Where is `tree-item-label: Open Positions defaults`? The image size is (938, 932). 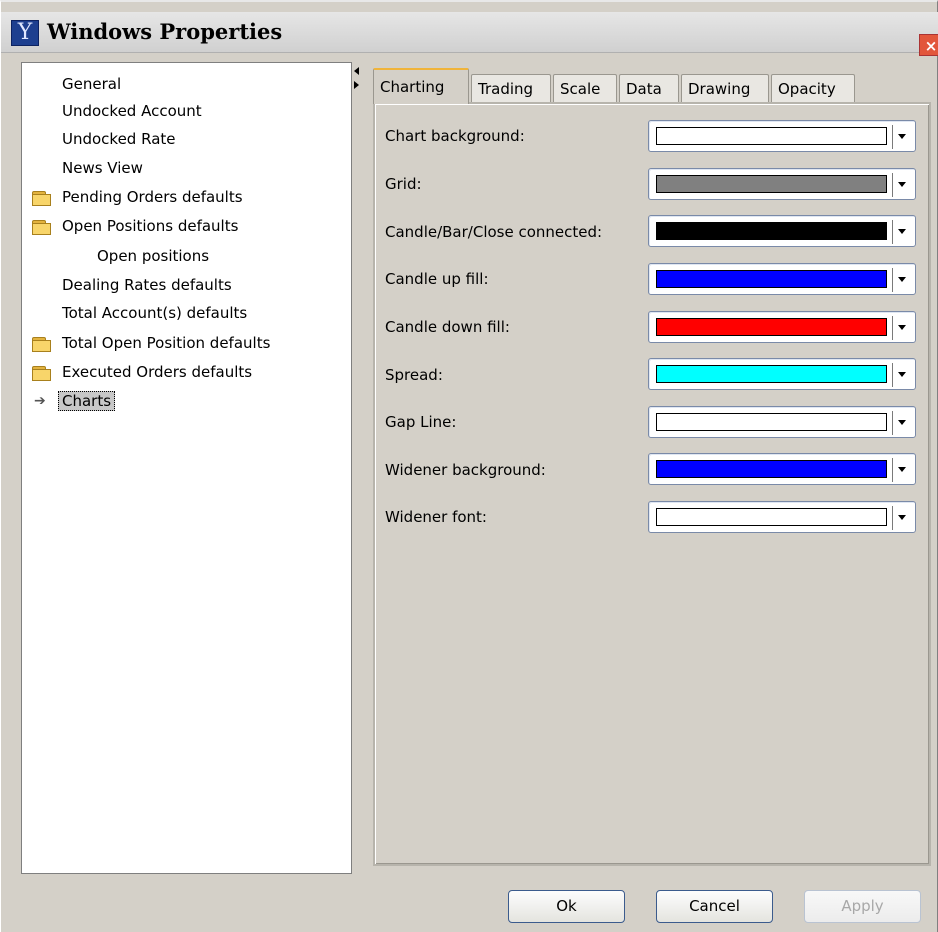
tree-item-label: Open Positions defaults is located at coordinates (150, 226).